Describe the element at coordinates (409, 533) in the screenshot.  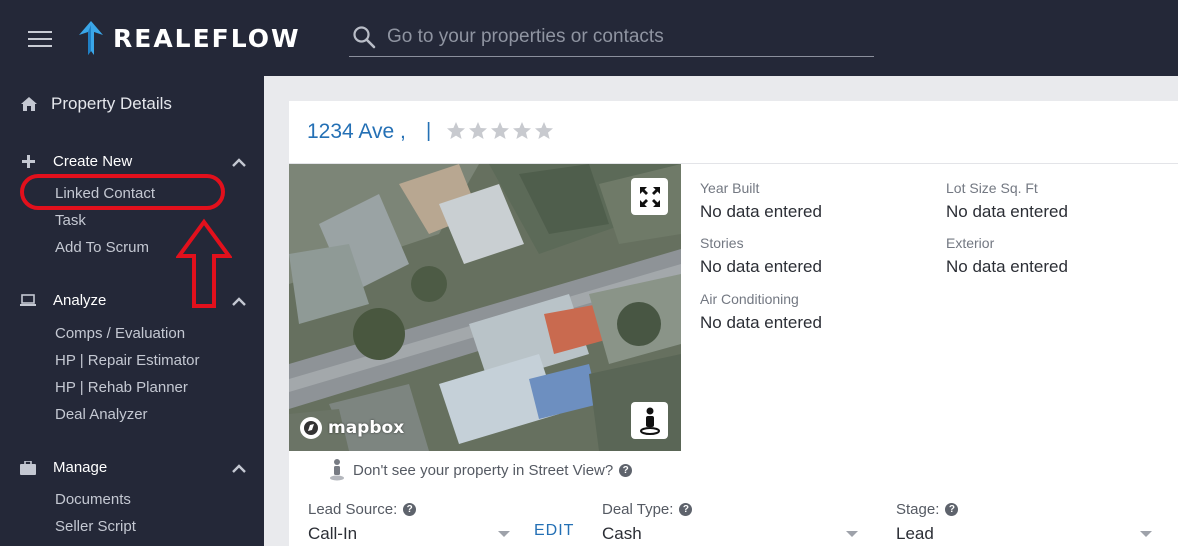
I see `lead-source-select: Call-In` at that location.